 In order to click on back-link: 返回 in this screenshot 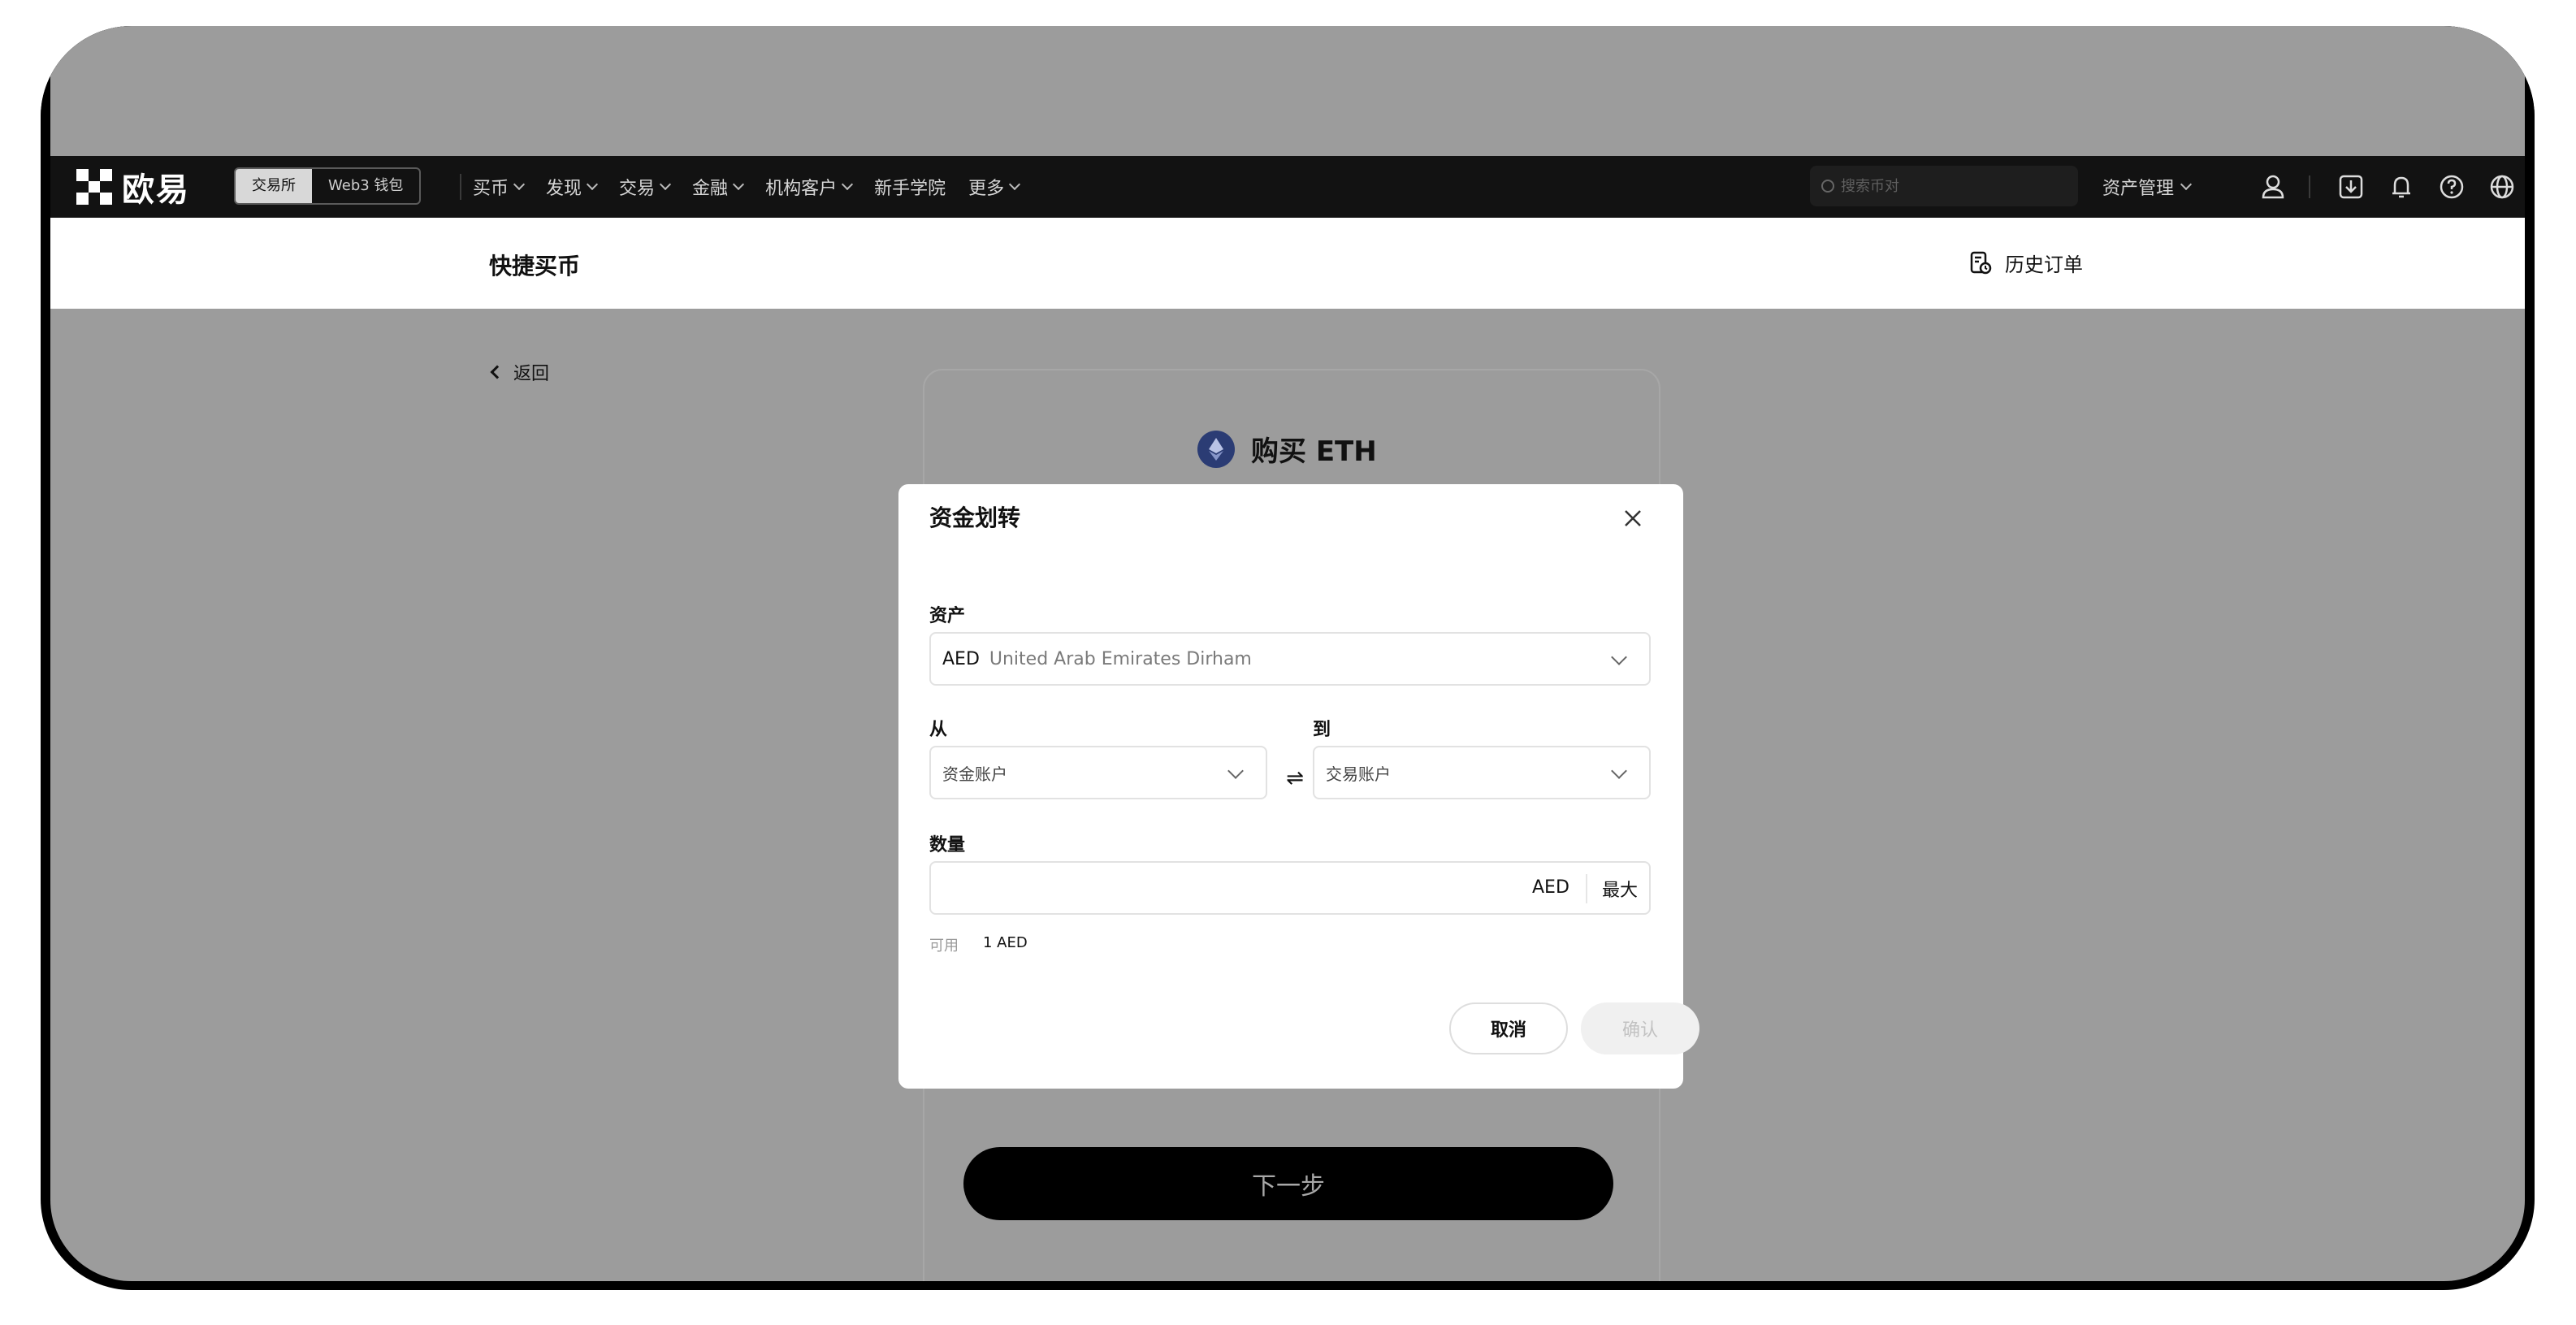, I will do `click(520, 372)`.